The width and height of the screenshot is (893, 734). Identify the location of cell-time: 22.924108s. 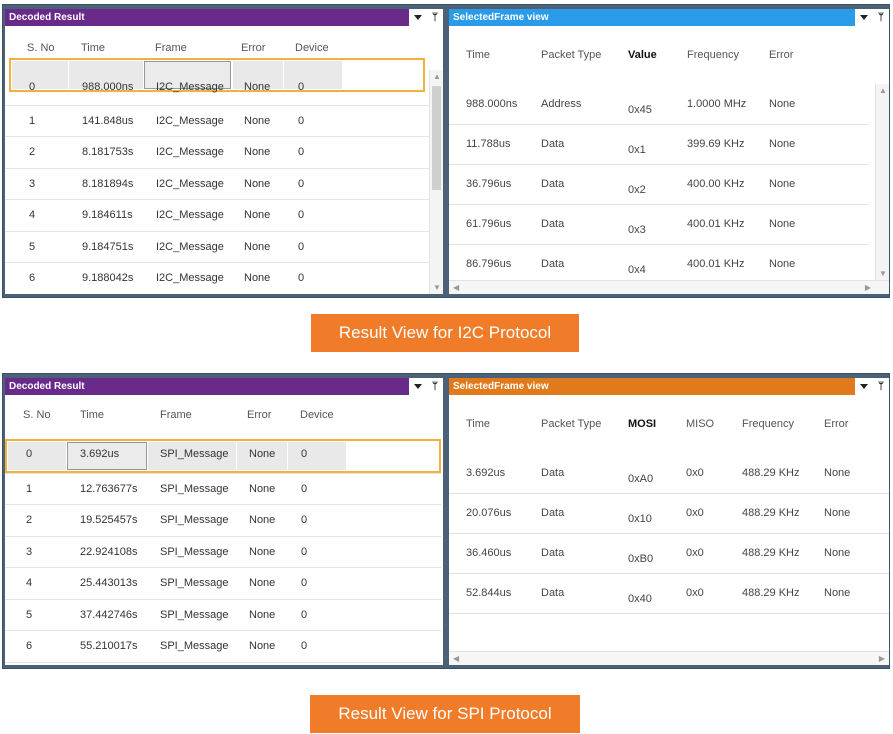
(107, 552).